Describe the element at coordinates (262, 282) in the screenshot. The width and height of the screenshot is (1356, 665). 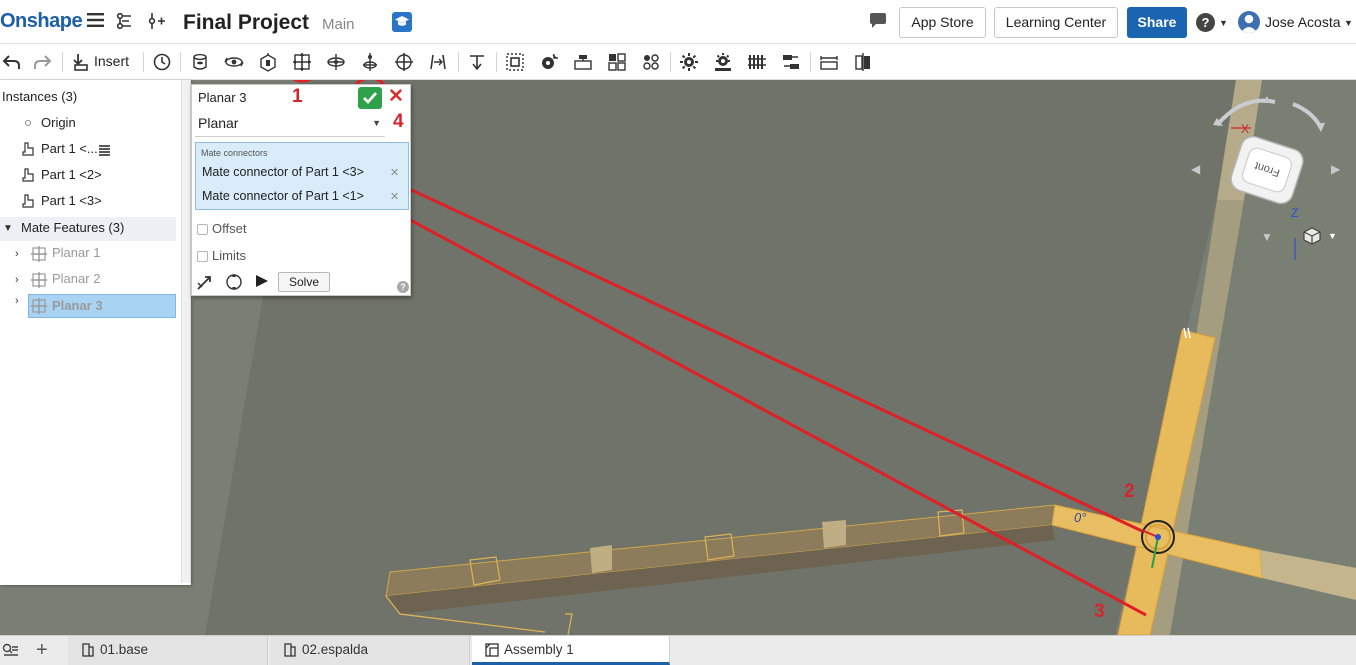
I see `play-icon` at that location.